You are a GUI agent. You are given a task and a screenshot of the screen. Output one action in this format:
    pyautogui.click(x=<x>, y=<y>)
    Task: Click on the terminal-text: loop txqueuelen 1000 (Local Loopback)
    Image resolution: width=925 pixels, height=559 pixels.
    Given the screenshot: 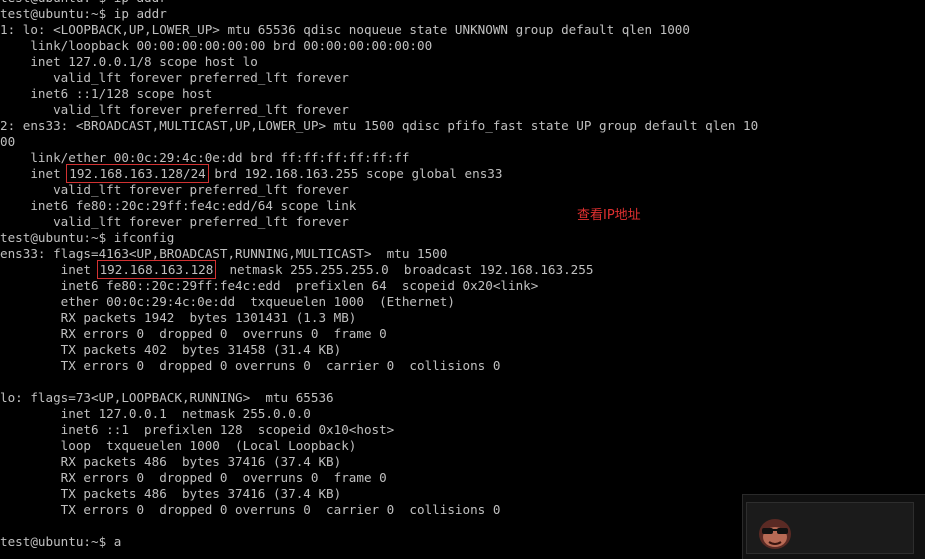 What is the action you would take?
    pyautogui.click(x=178, y=445)
    